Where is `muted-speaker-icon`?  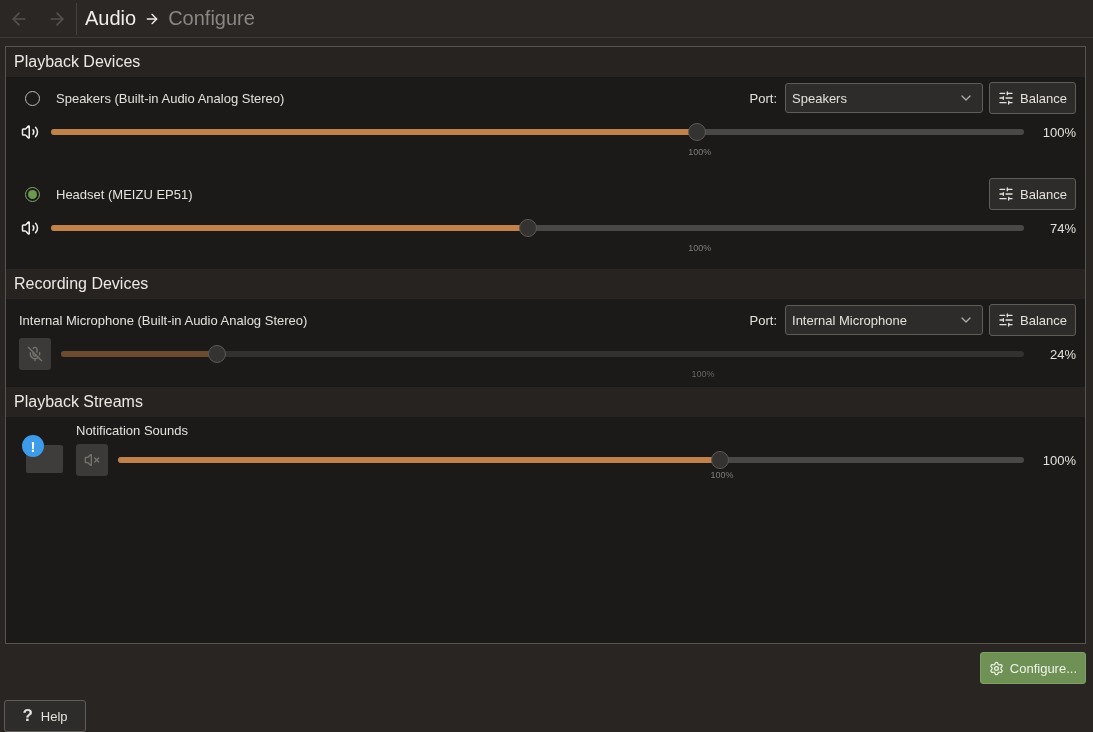
muted-speaker-icon is located at coordinates (92, 460).